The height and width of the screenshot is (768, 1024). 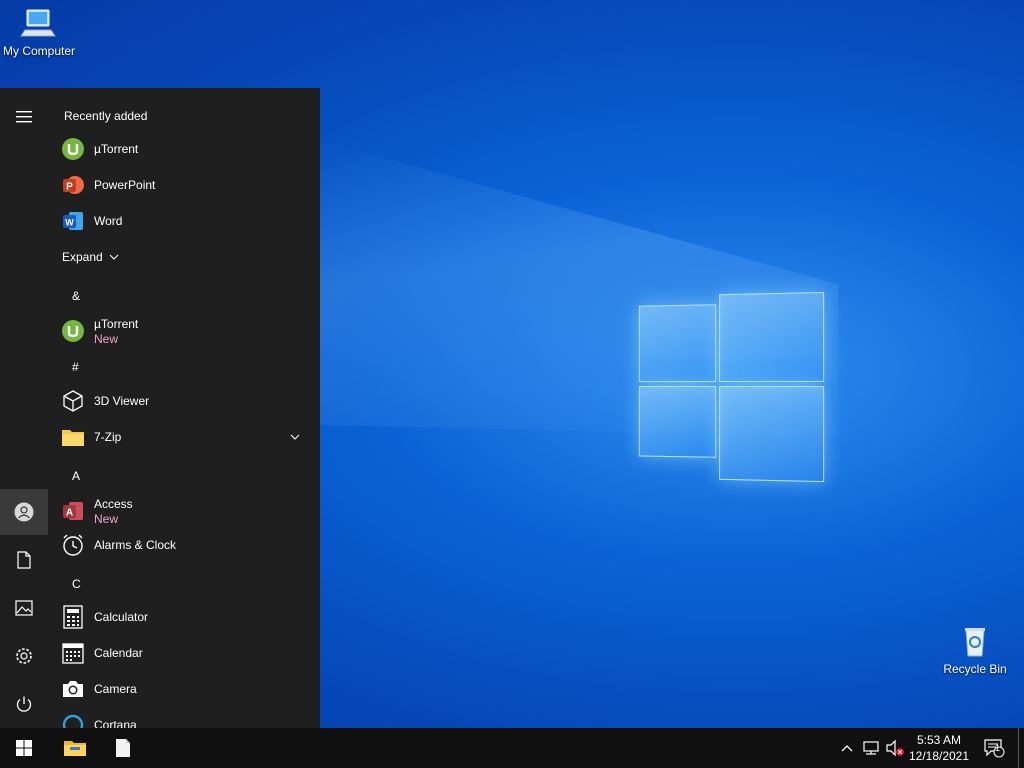 What do you see at coordinates (73, 689) in the screenshot?
I see `camera-icon` at bounding box center [73, 689].